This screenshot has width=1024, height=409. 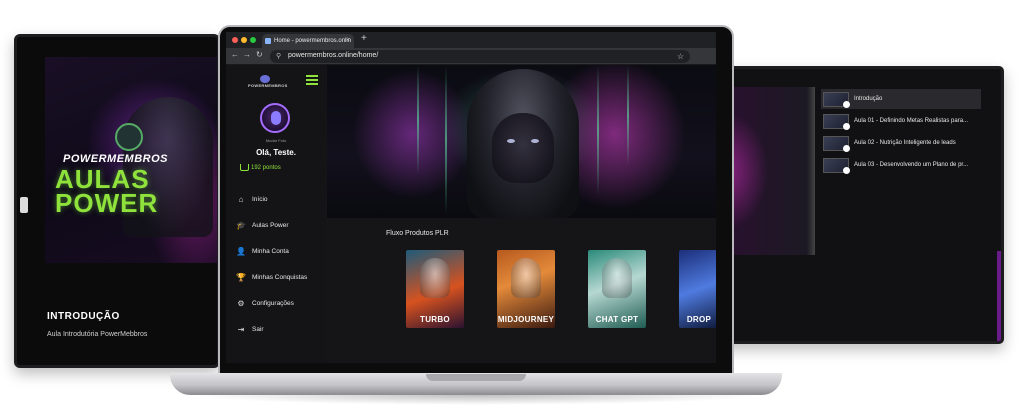 I want to click on points-badge: 192 pontos, so click(x=260, y=167).